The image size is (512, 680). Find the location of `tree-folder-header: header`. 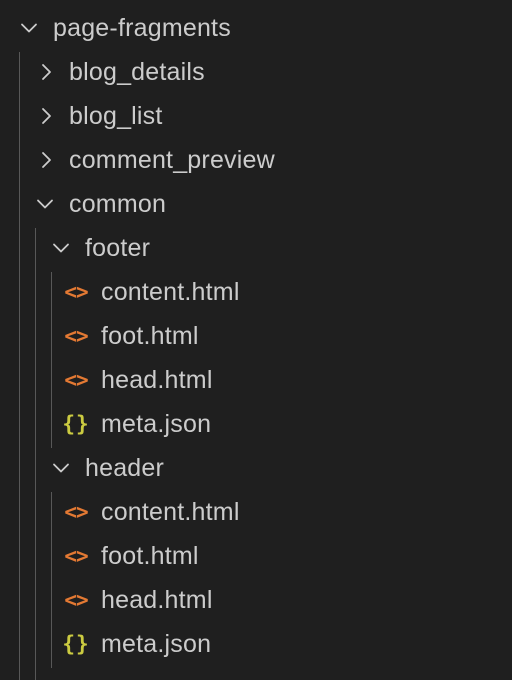

tree-folder-header: header is located at coordinates (256, 468).